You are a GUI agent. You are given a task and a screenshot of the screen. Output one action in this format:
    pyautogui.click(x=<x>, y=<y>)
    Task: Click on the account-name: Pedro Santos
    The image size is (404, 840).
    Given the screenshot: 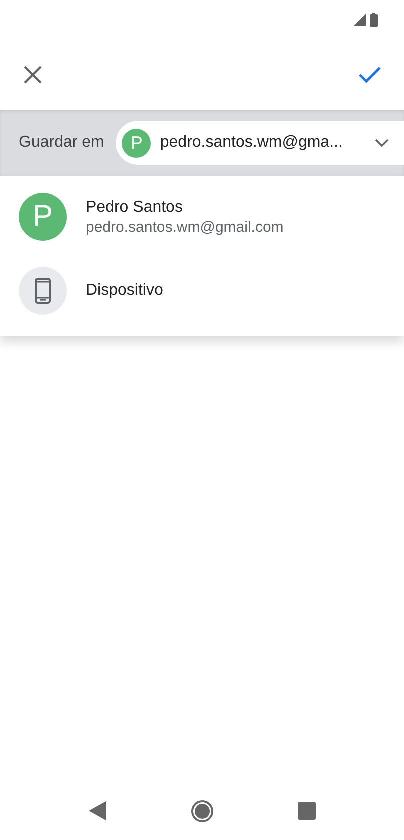 What is the action you would take?
    pyautogui.click(x=135, y=207)
    